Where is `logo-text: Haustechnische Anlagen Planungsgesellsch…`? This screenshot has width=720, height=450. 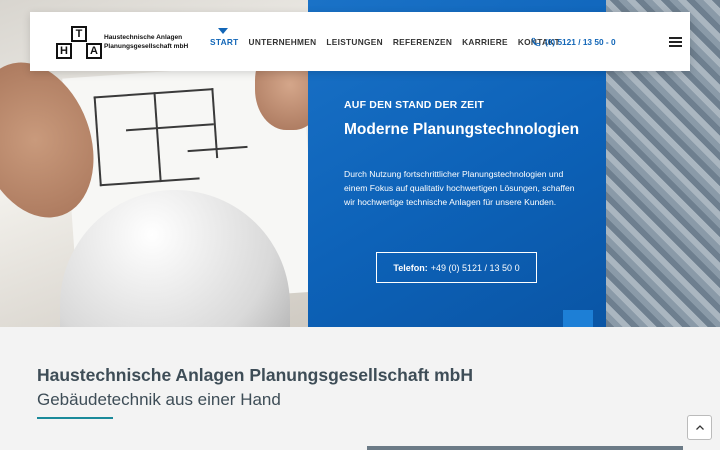 logo-text: Haustechnische Anlagen Planungsgesellsch… is located at coordinates (146, 42).